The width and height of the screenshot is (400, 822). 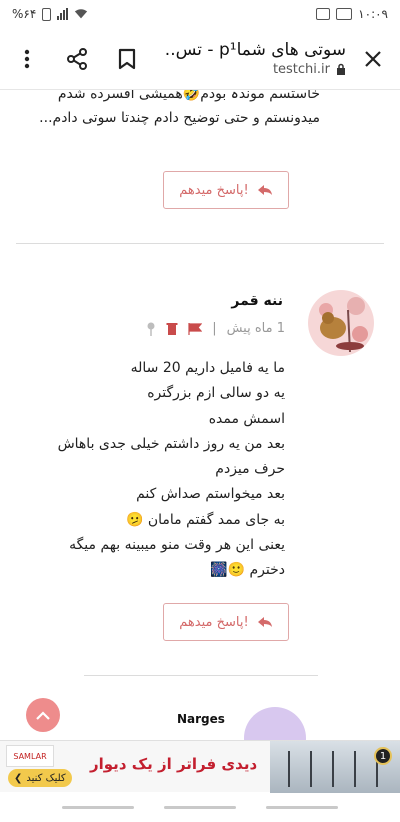 I want to click on toolbar-actions, so click(x=77, y=59).